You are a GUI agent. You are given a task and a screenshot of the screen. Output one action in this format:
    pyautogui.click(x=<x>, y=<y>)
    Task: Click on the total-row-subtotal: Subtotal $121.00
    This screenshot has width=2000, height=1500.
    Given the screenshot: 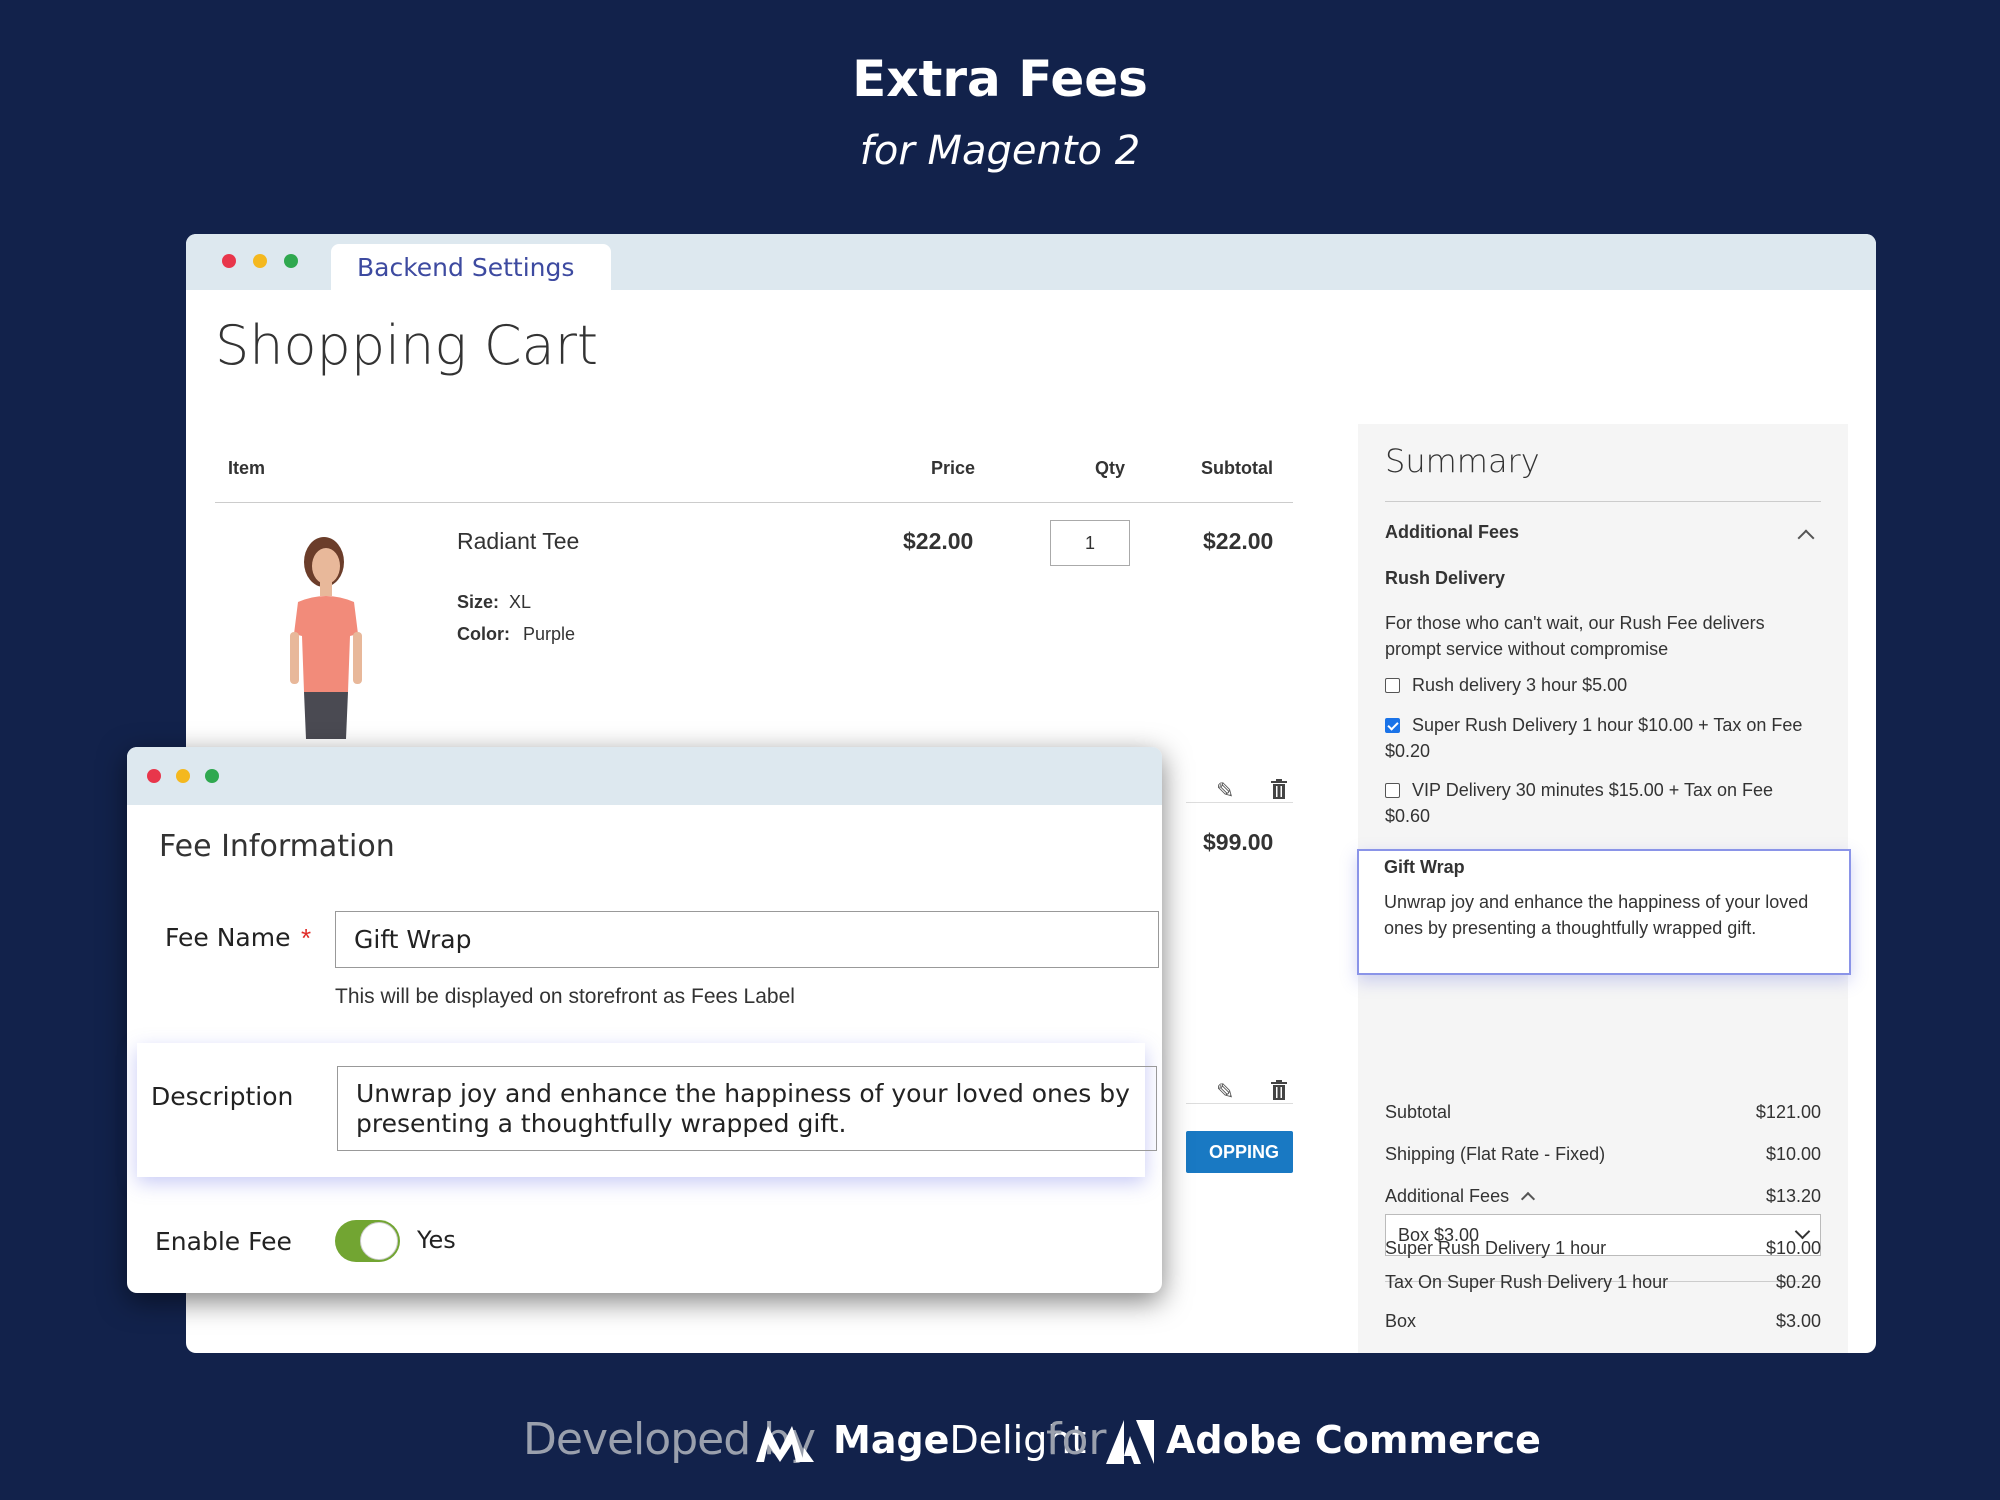 What is the action you would take?
    pyautogui.click(x=1603, y=1112)
    